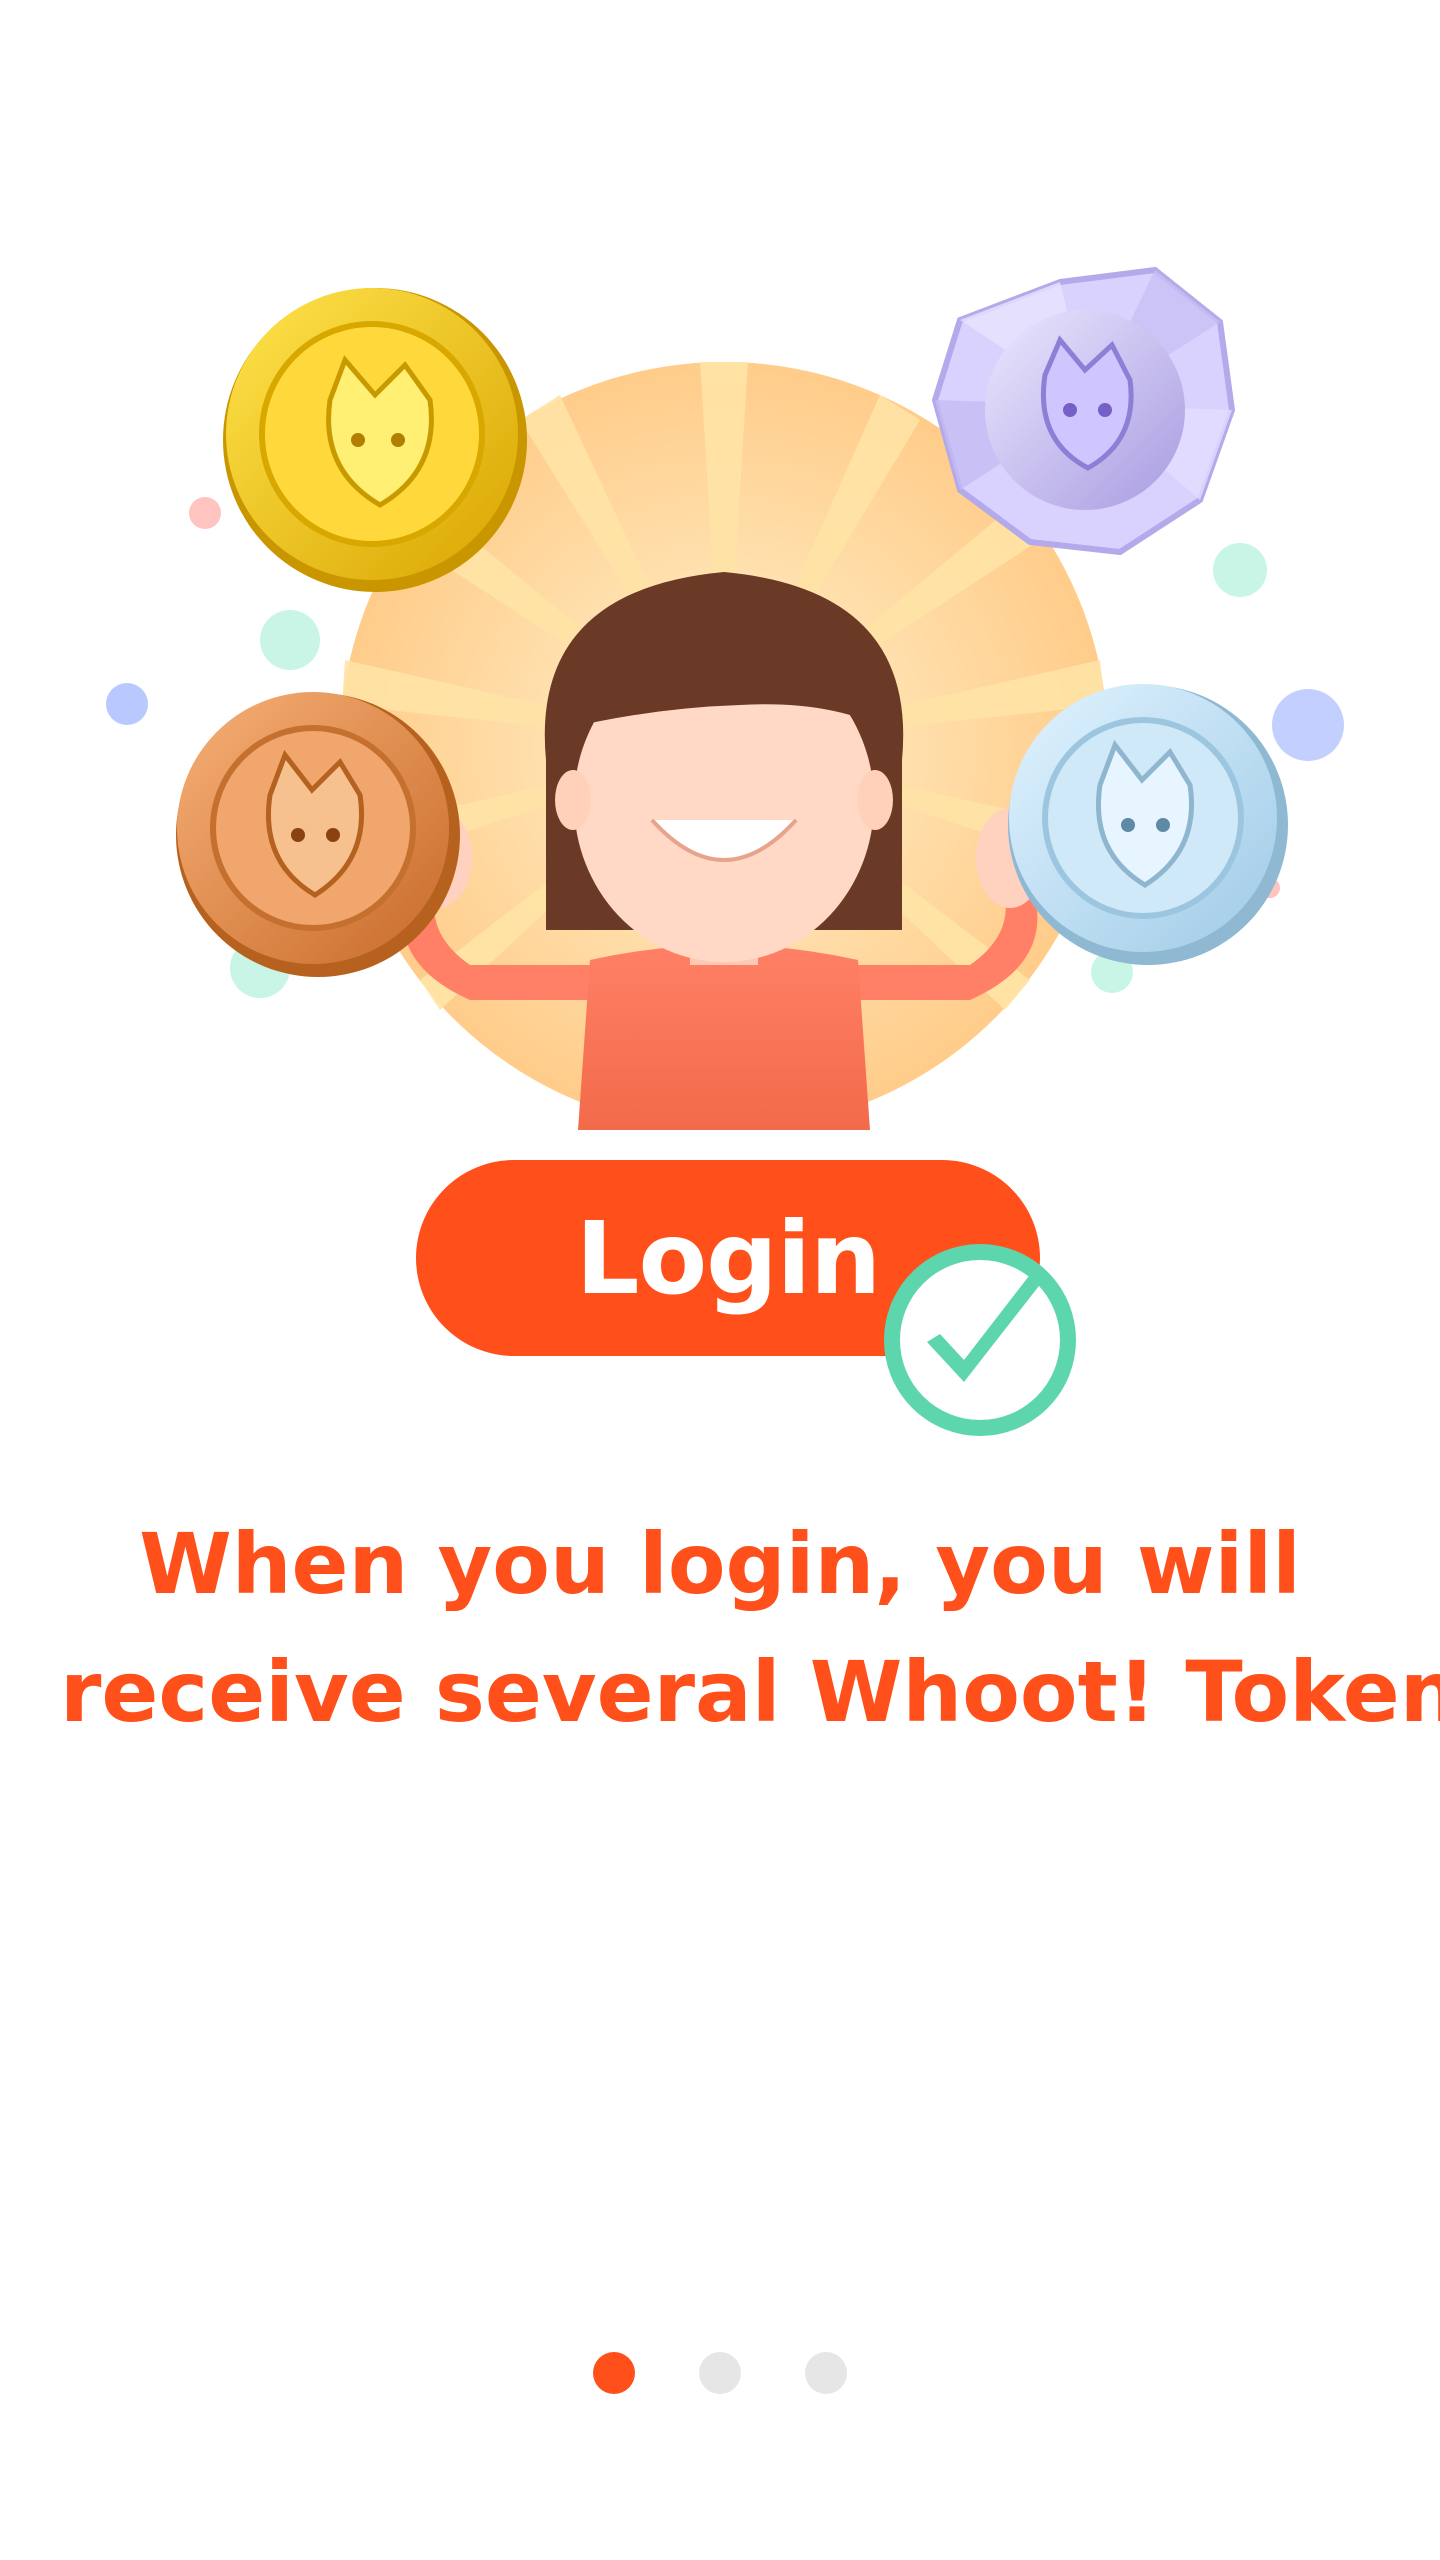 The image size is (1440, 2560). What do you see at coordinates (720, 1564) in the screenshot?
I see `caption-line-1: When you login, you will` at bounding box center [720, 1564].